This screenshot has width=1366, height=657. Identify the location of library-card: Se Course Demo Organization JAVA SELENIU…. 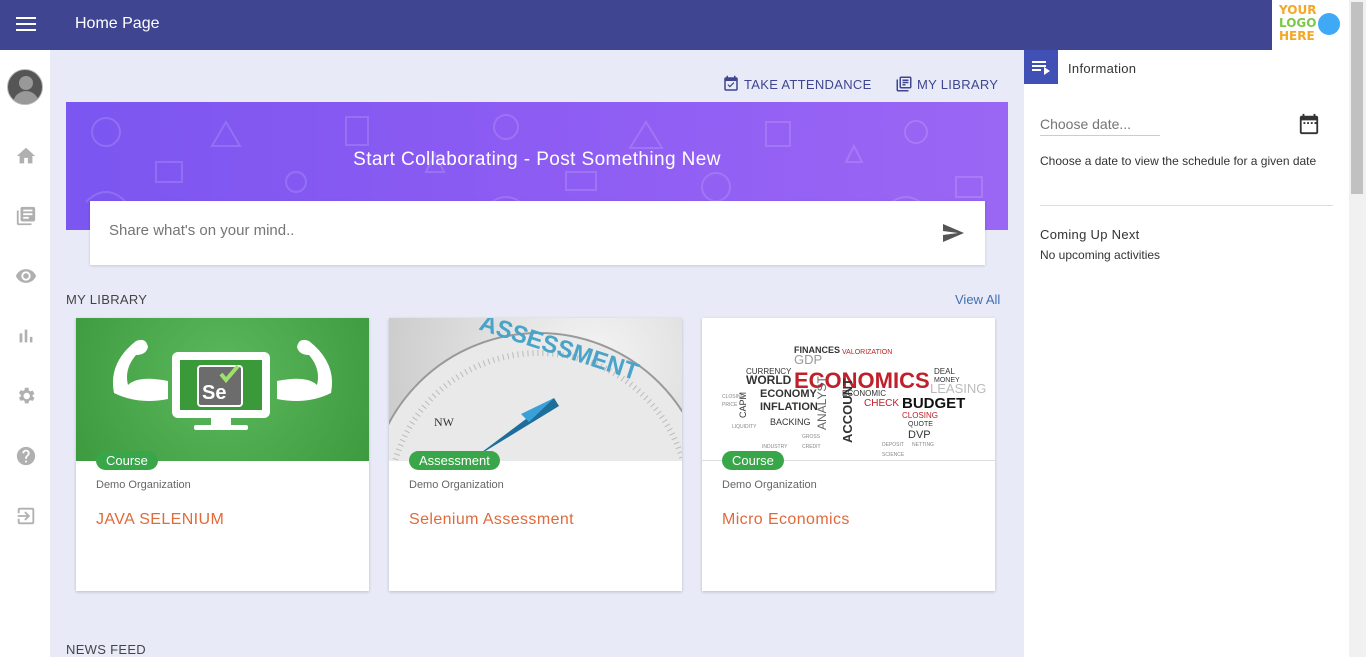
(222, 454).